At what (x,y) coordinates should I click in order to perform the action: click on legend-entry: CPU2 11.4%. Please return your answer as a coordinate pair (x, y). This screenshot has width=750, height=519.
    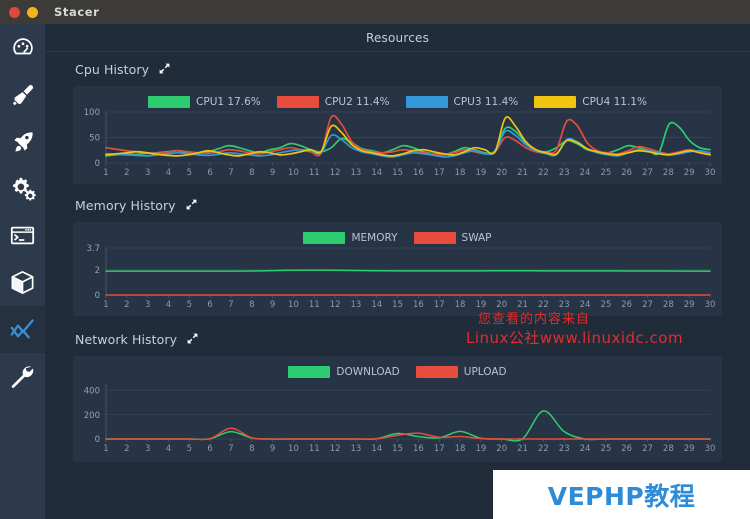
    Looking at the image, I should click on (333, 102).